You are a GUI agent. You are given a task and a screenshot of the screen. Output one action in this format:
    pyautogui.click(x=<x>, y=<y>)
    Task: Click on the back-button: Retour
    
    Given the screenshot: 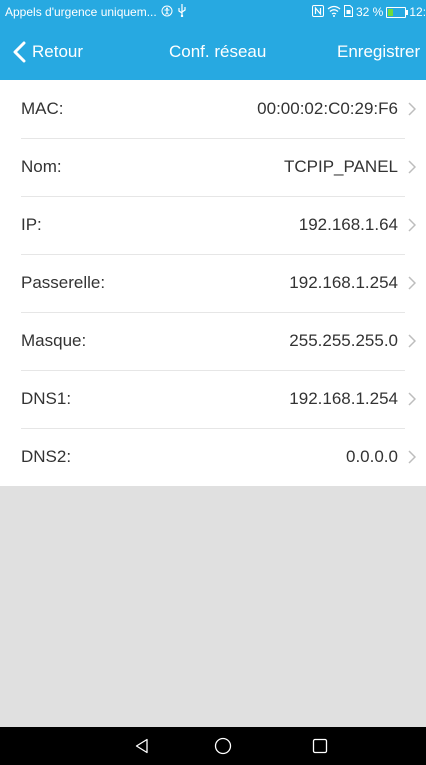 What is the action you would take?
    pyautogui.click(x=47, y=52)
    